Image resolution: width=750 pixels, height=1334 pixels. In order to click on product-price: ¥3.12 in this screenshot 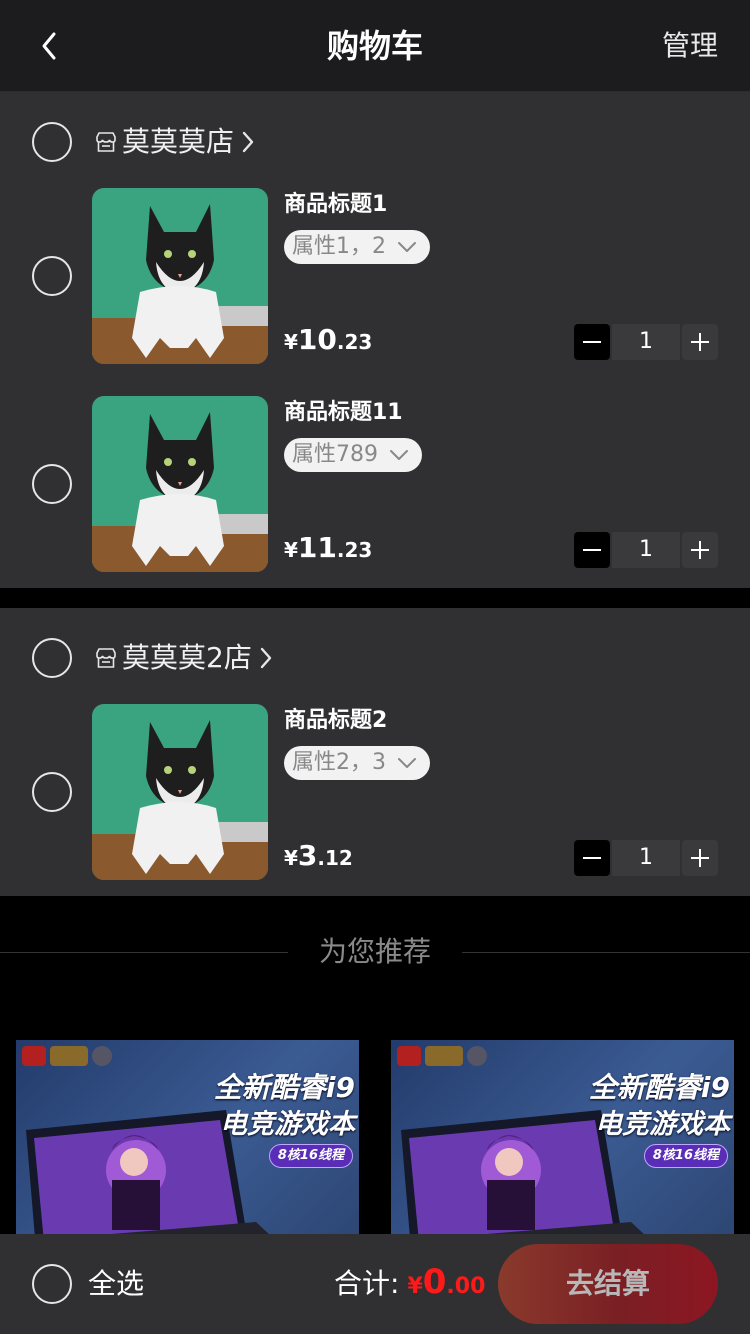, I will do `click(318, 858)`.